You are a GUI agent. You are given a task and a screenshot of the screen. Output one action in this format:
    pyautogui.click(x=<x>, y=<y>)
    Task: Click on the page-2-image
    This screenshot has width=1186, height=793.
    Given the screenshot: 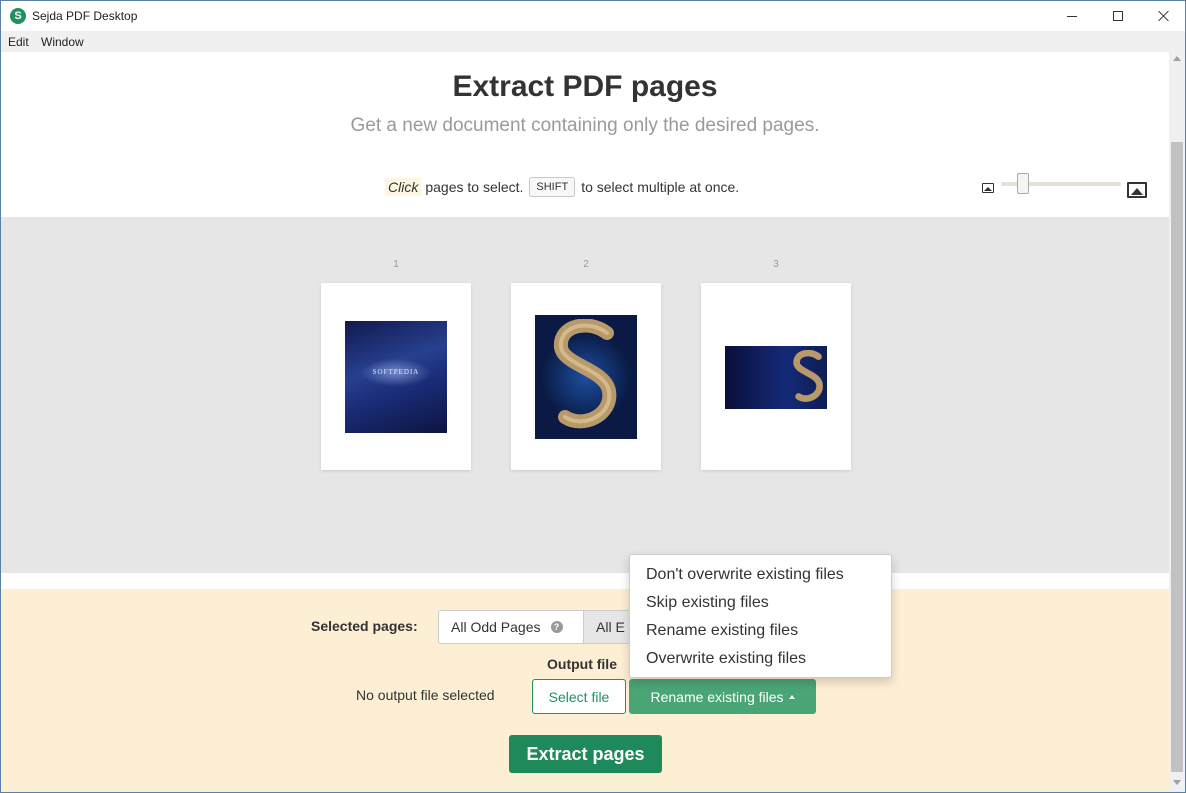 What is the action you would take?
    pyautogui.click(x=586, y=377)
    